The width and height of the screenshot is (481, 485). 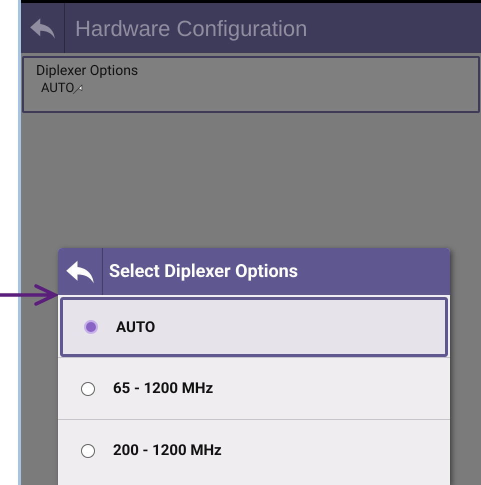 I want to click on diplexer-field: Diplexer Options AUTO, so click(x=251, y=84).